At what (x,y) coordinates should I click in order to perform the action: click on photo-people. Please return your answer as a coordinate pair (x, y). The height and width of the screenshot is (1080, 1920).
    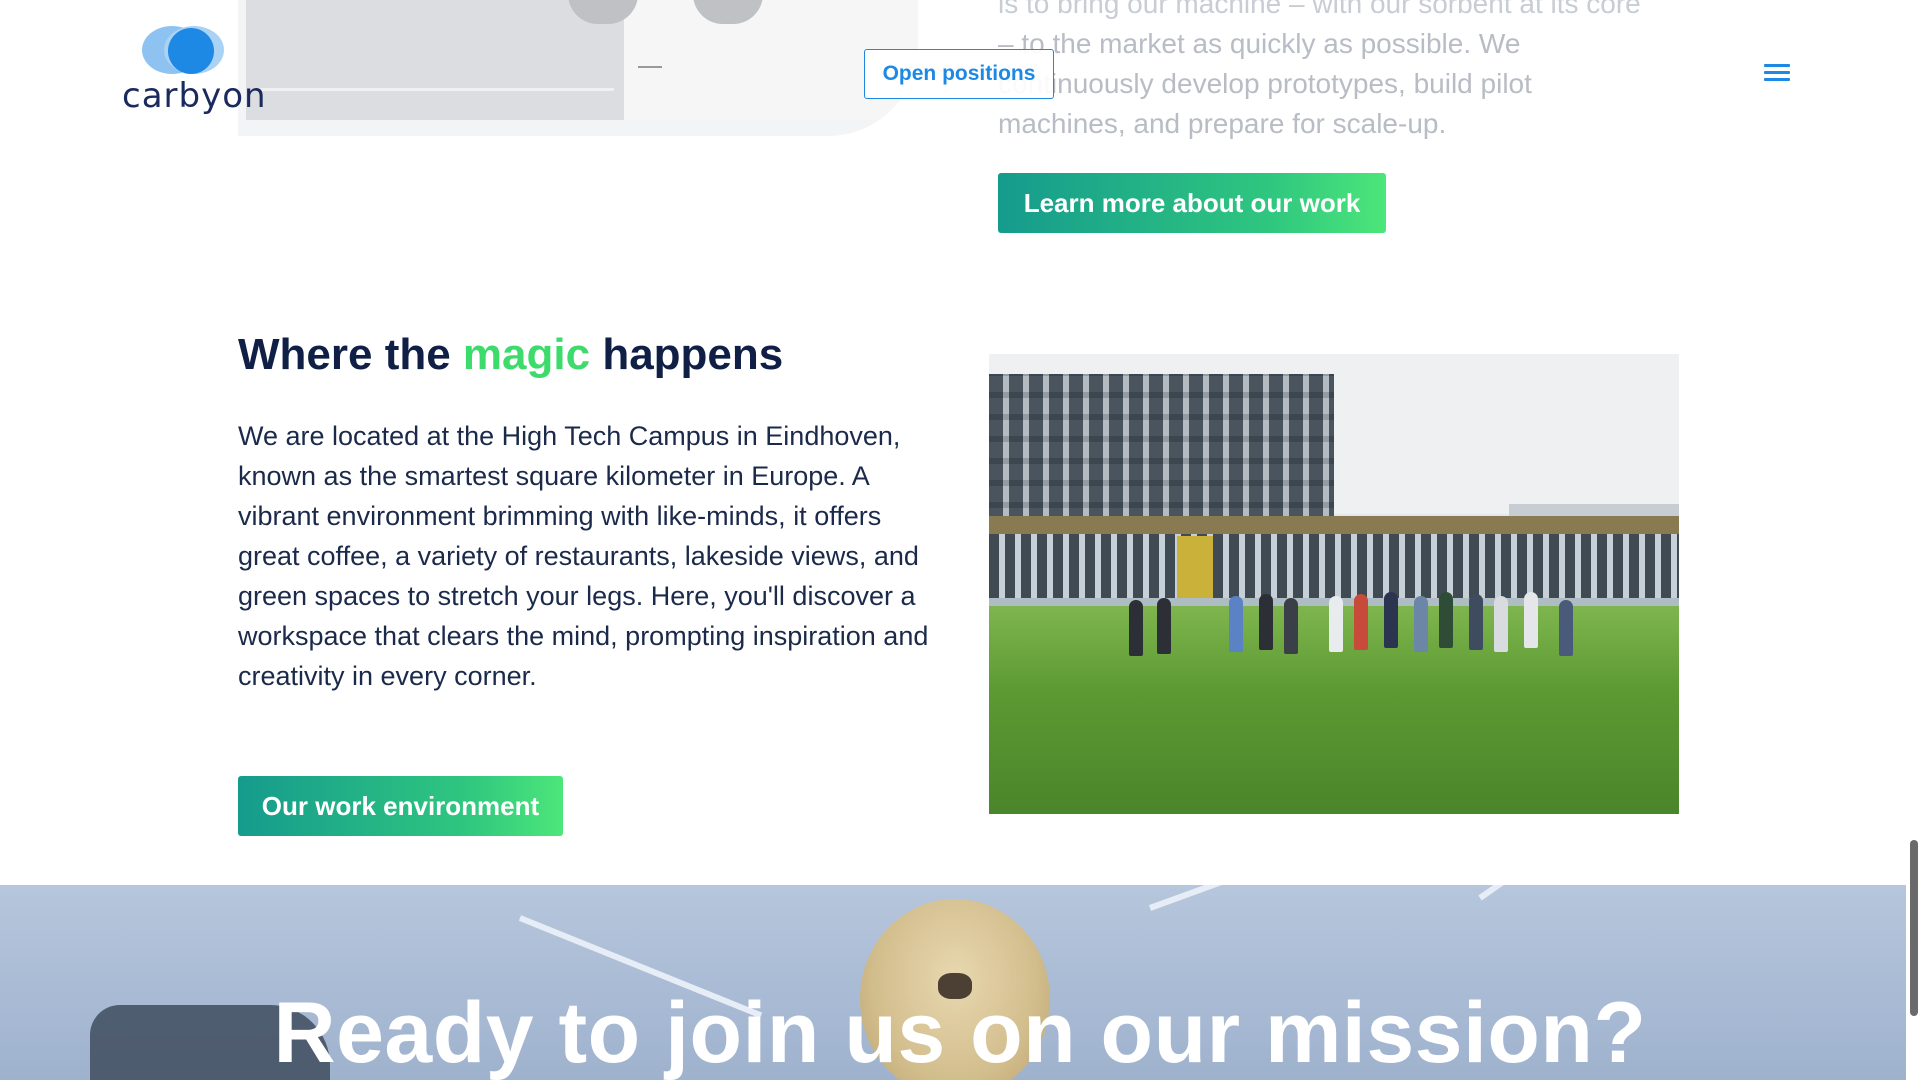
    Looking at the image, I should click on (1364, 630).